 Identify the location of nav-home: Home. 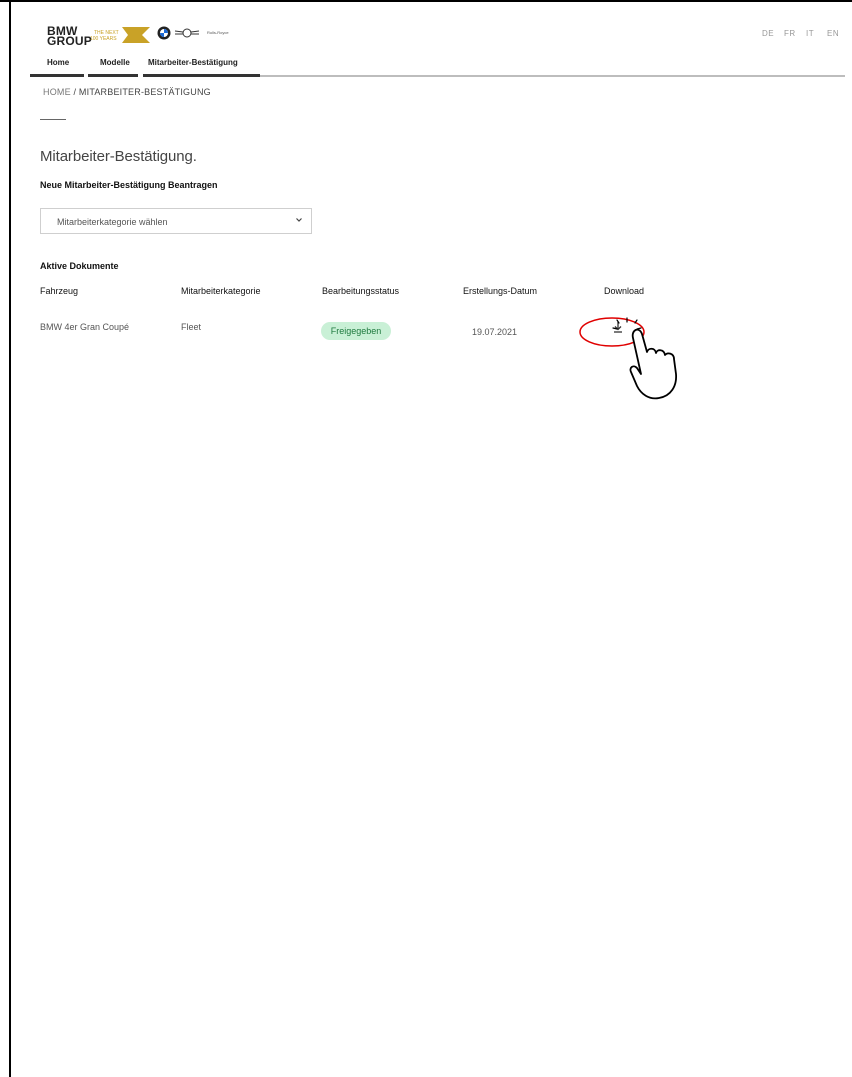
(58, 62).